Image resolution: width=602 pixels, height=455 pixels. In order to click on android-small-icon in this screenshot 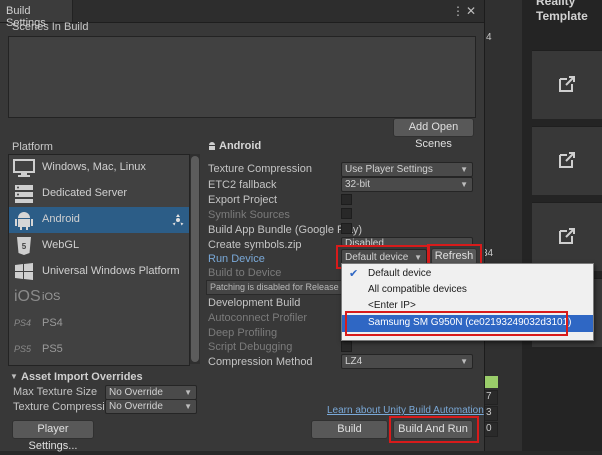, I will do `click(212, 146)`.